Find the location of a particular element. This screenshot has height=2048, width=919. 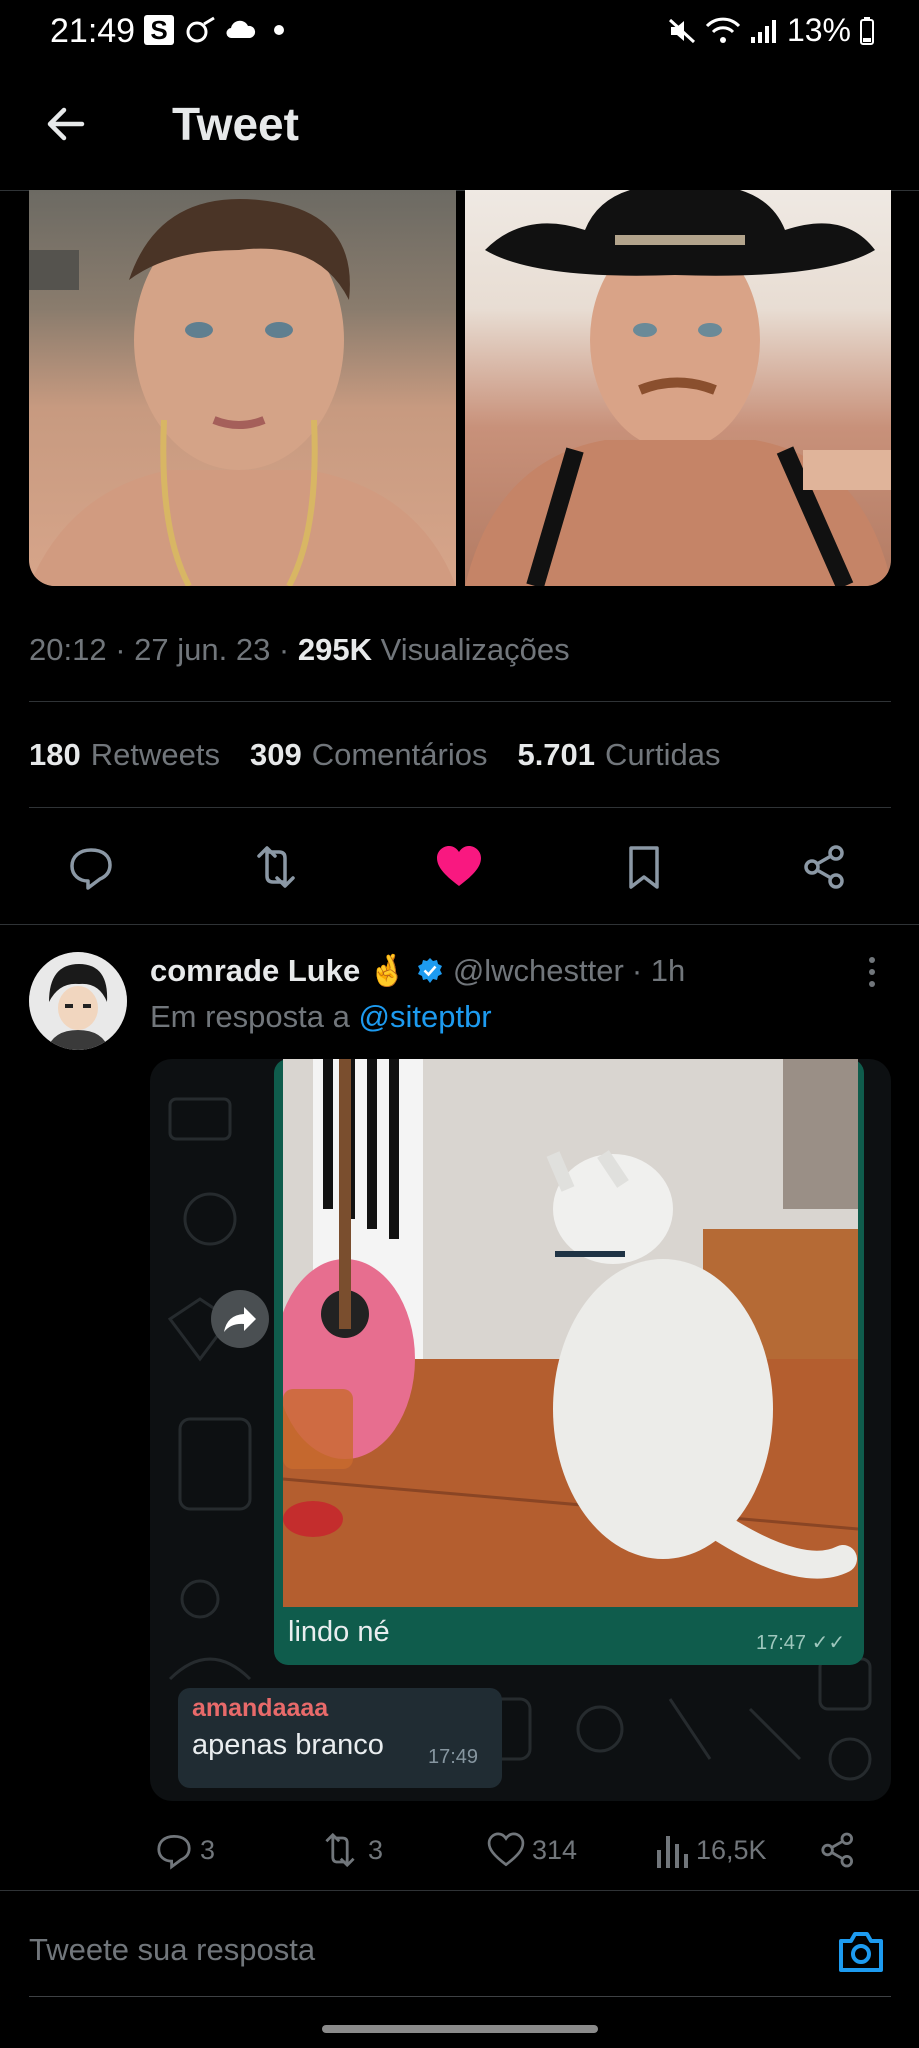

verified-badge-icon is located at coordinates (429, 970).